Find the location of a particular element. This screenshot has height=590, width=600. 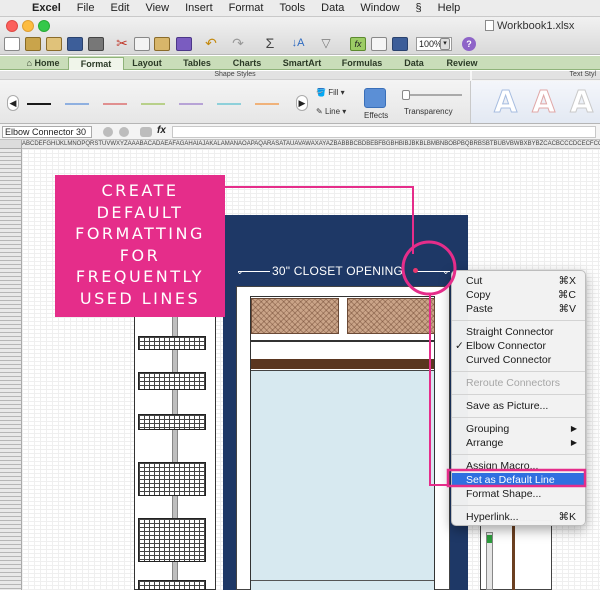

sort-icon: ↓A is located at coordinates (298, 44).